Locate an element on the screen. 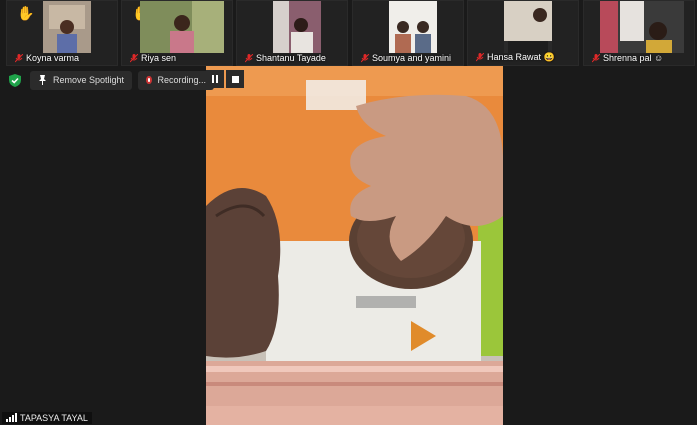 The image size is (697, 425). participant-tile: Soumya and yamini is located at coordinates (408, 33).